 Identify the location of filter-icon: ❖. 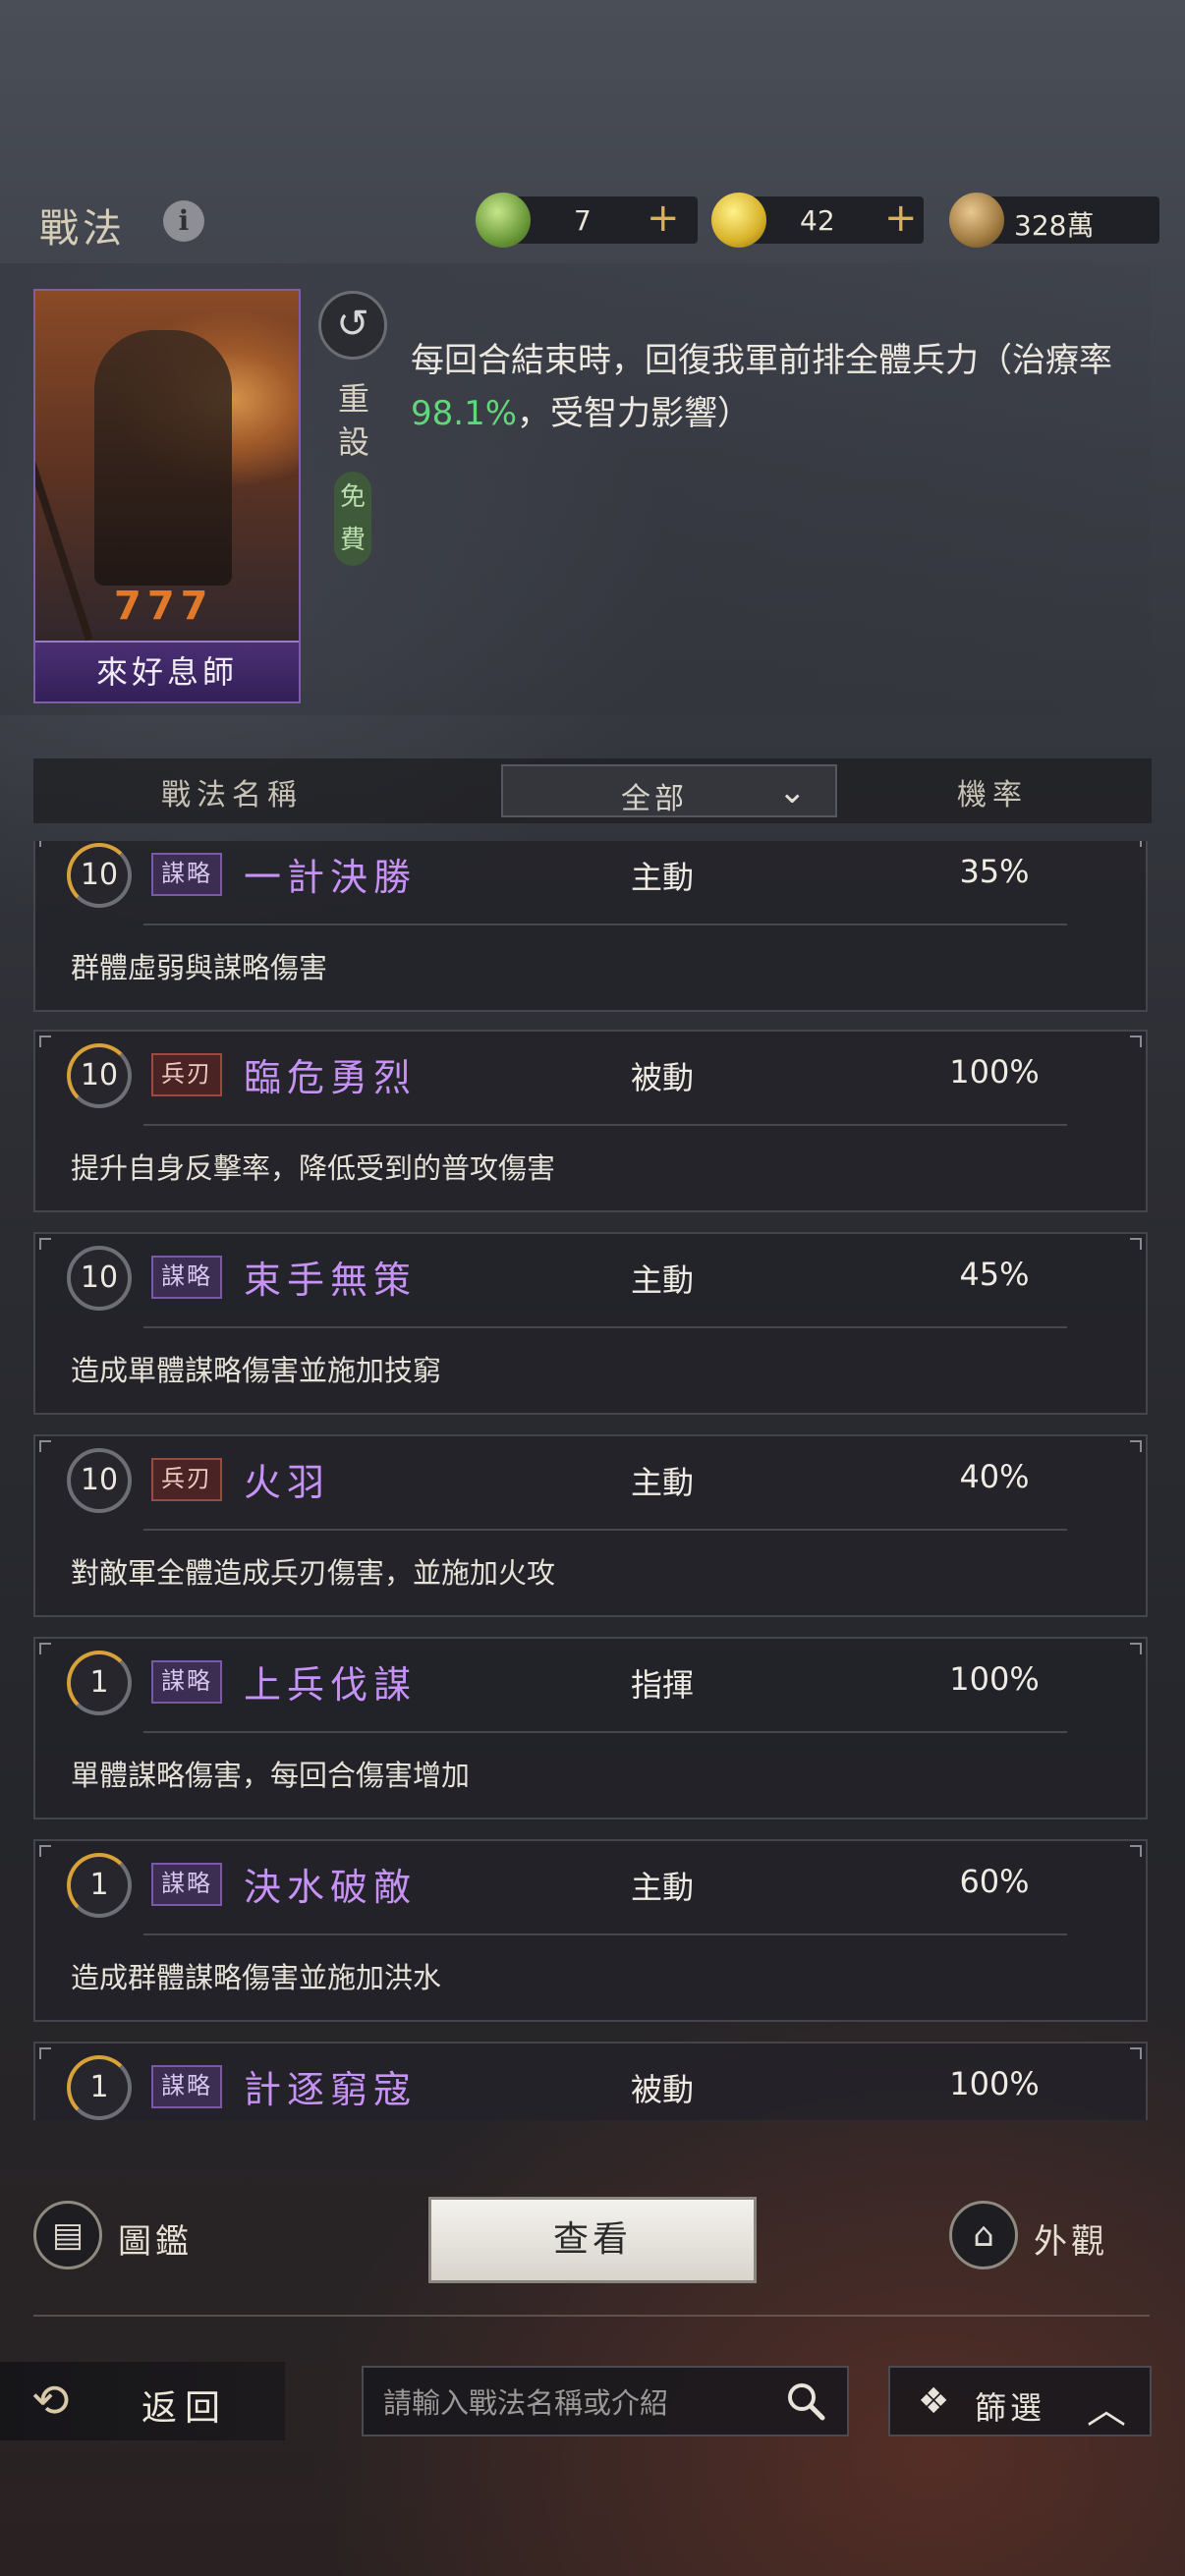
(934, 2401).